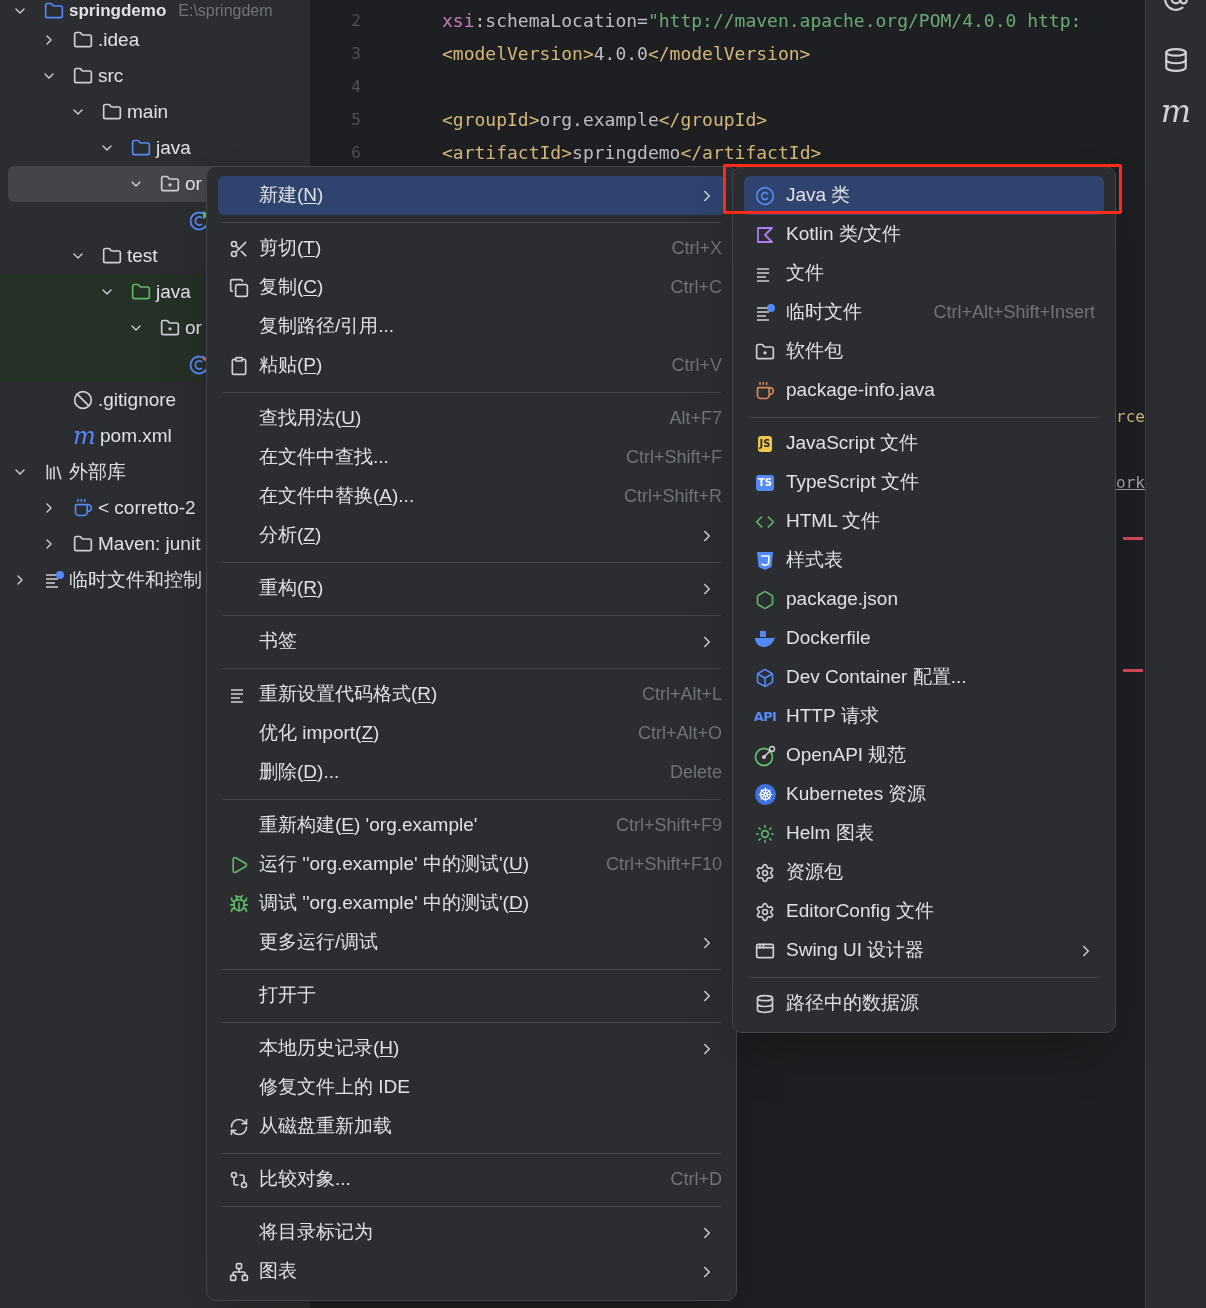 Image resolution: width=1206 pixels, height=1308 pixels. Describe the element at coordinates (291, 588) in the screenshot. I see `menu-item-label: 重构(R)` at that location.